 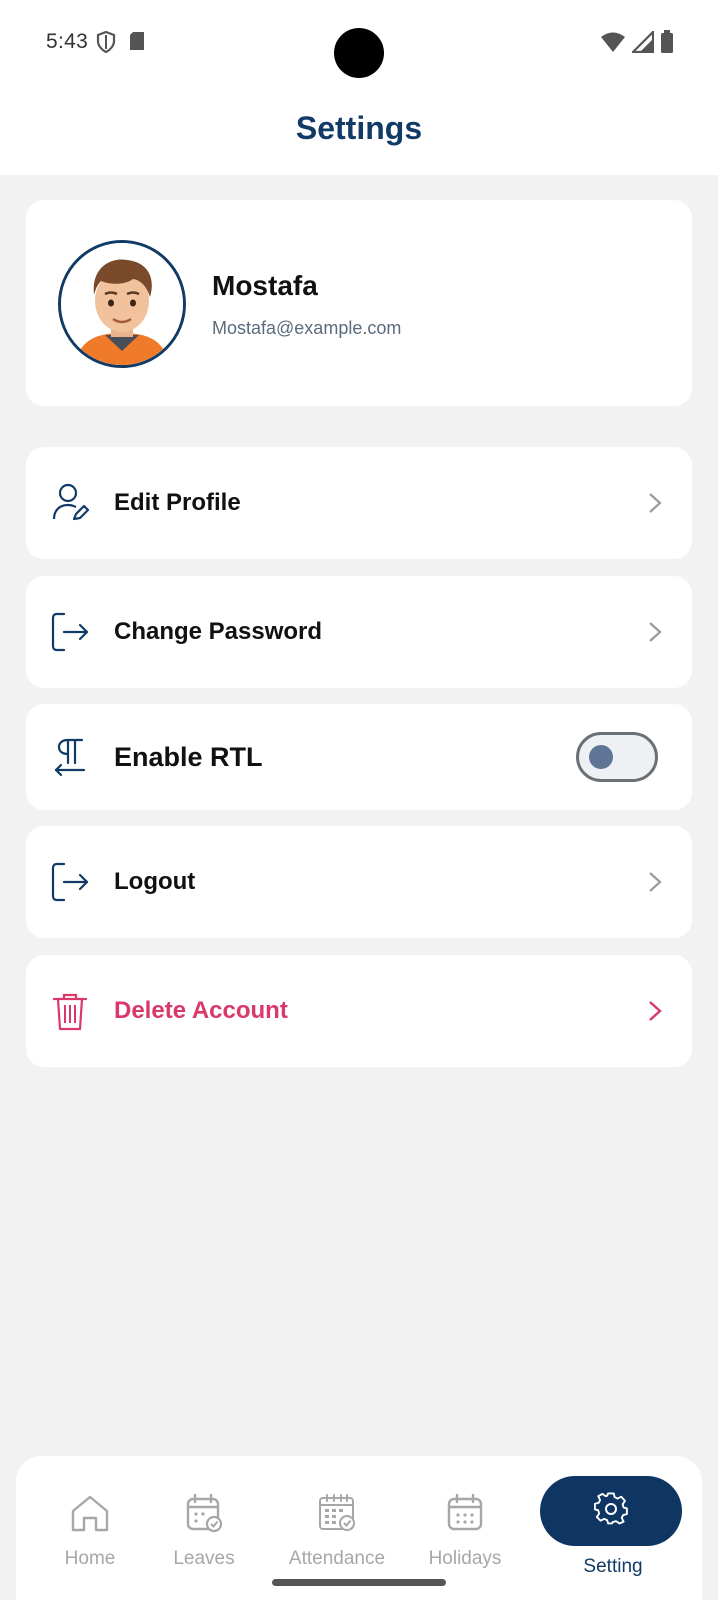 I want to click on sd-card-icon, so click(x=137, y=44).